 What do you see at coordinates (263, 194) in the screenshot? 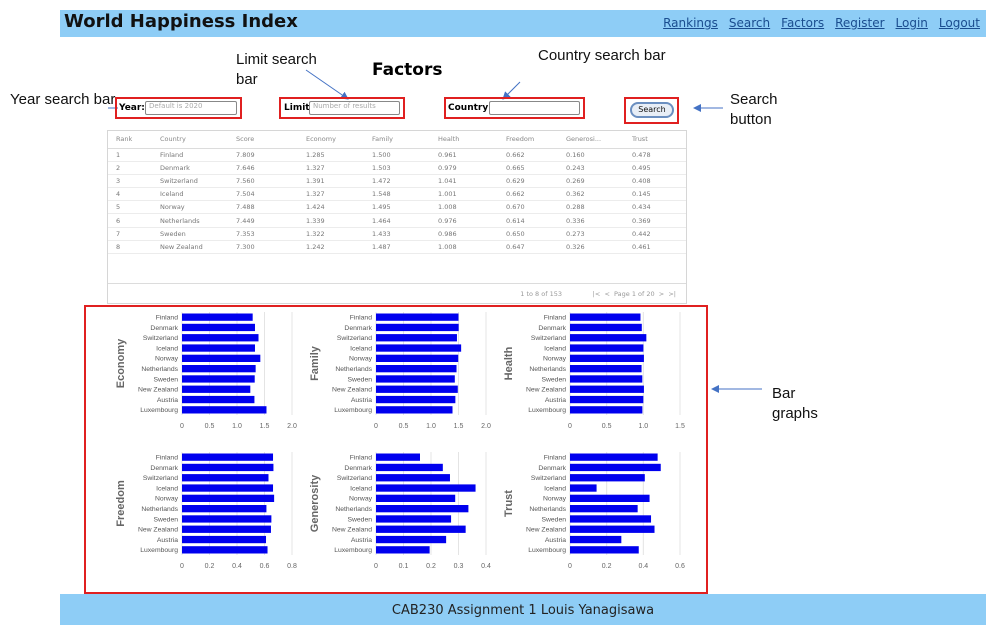
I see `table-cell: 7.504` at bounding box center [263, 194].